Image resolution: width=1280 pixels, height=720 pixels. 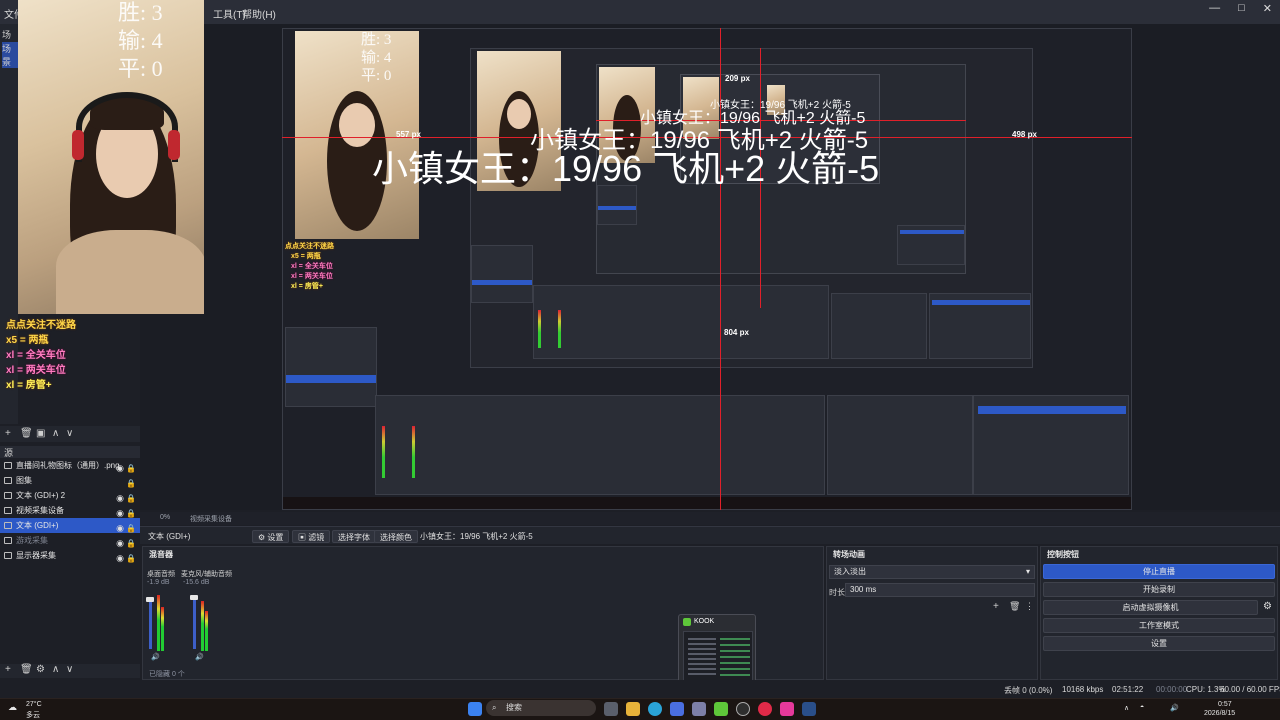 What do you see at coordinates (312, 266) in the screenshot?
I see `mini-gift-line: xl = 全关车位` at bounding box center [312, 266].